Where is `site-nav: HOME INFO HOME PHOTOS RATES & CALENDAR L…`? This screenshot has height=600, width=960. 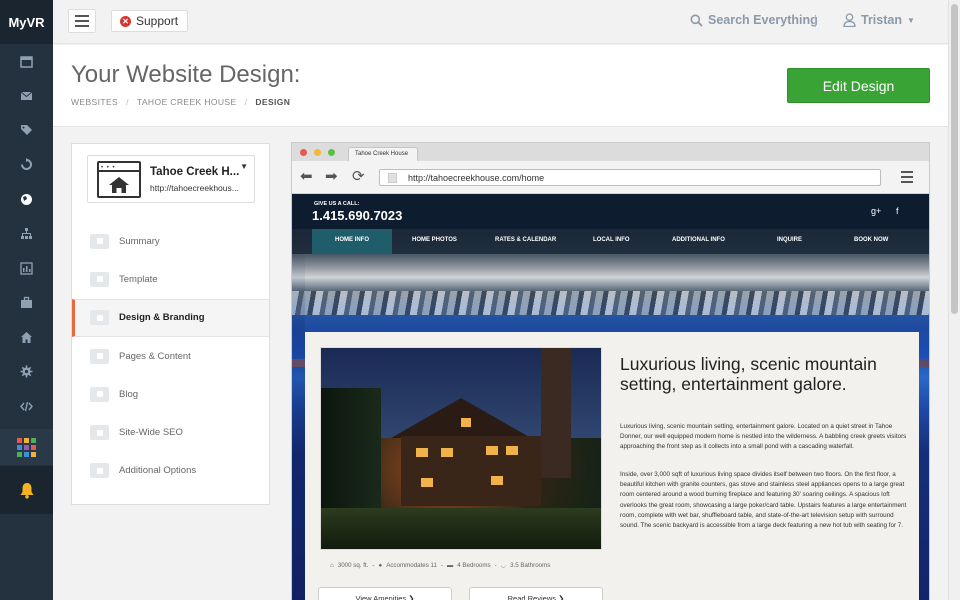 site-nav: HOME INFO HOME PHOTOS RATES & CALENDAR L… is located at coordinates (610, 241).